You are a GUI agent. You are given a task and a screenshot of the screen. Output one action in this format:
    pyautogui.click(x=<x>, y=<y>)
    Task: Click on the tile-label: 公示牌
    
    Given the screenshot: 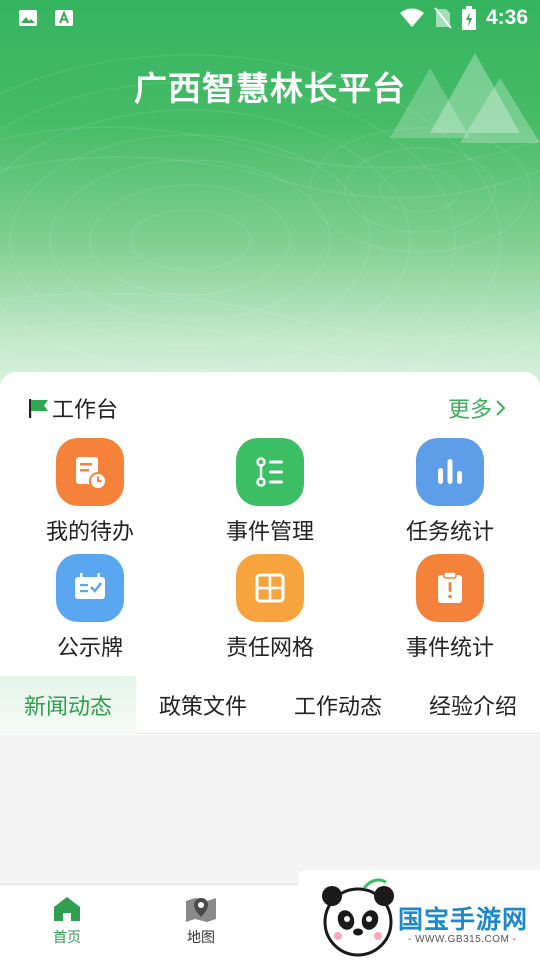 What is the action you would take?
    pyautogui.click(x=89, y=647)
    